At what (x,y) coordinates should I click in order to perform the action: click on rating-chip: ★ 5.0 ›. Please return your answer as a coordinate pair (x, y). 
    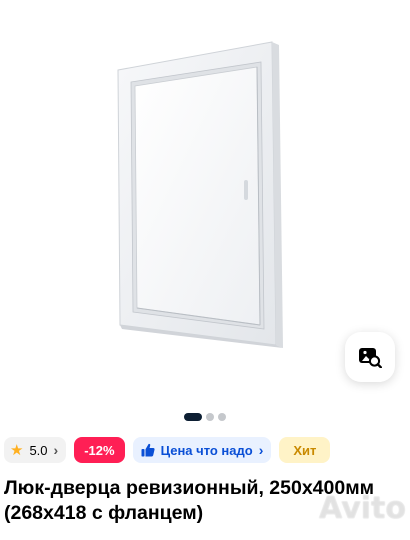
    Looking at the image, I should click on (35, 450).